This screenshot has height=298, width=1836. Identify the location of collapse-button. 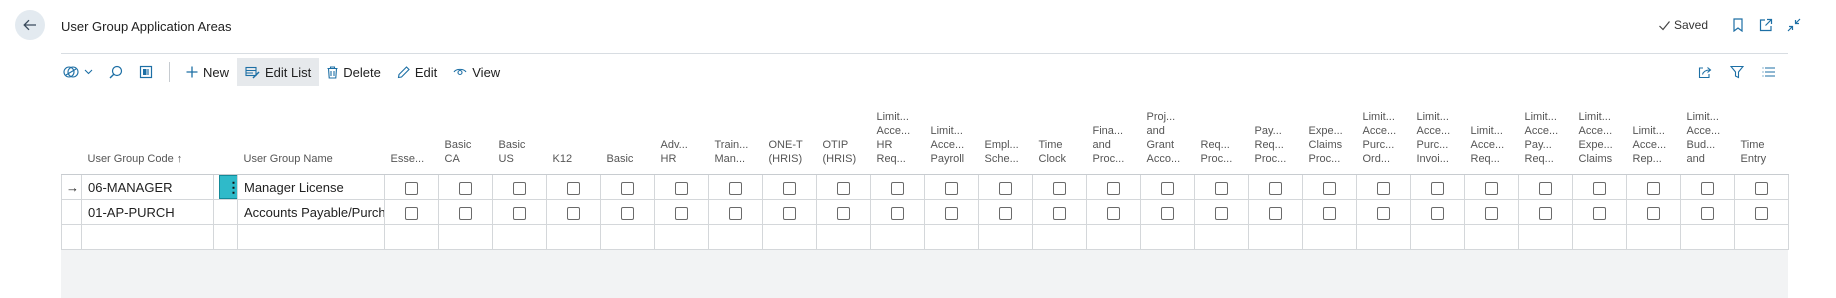
(1794, 25).